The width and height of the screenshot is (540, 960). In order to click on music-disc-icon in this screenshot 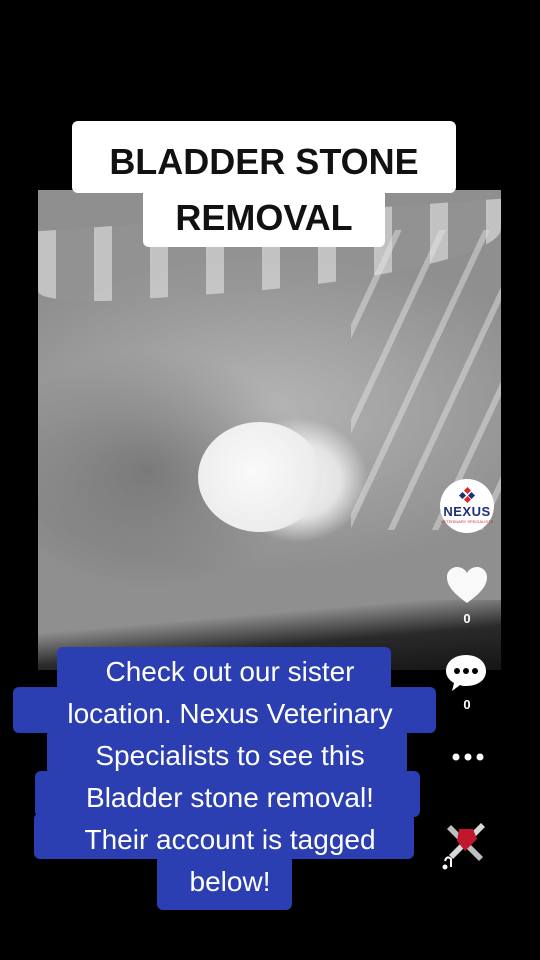, I will do `click(466, 843)`.